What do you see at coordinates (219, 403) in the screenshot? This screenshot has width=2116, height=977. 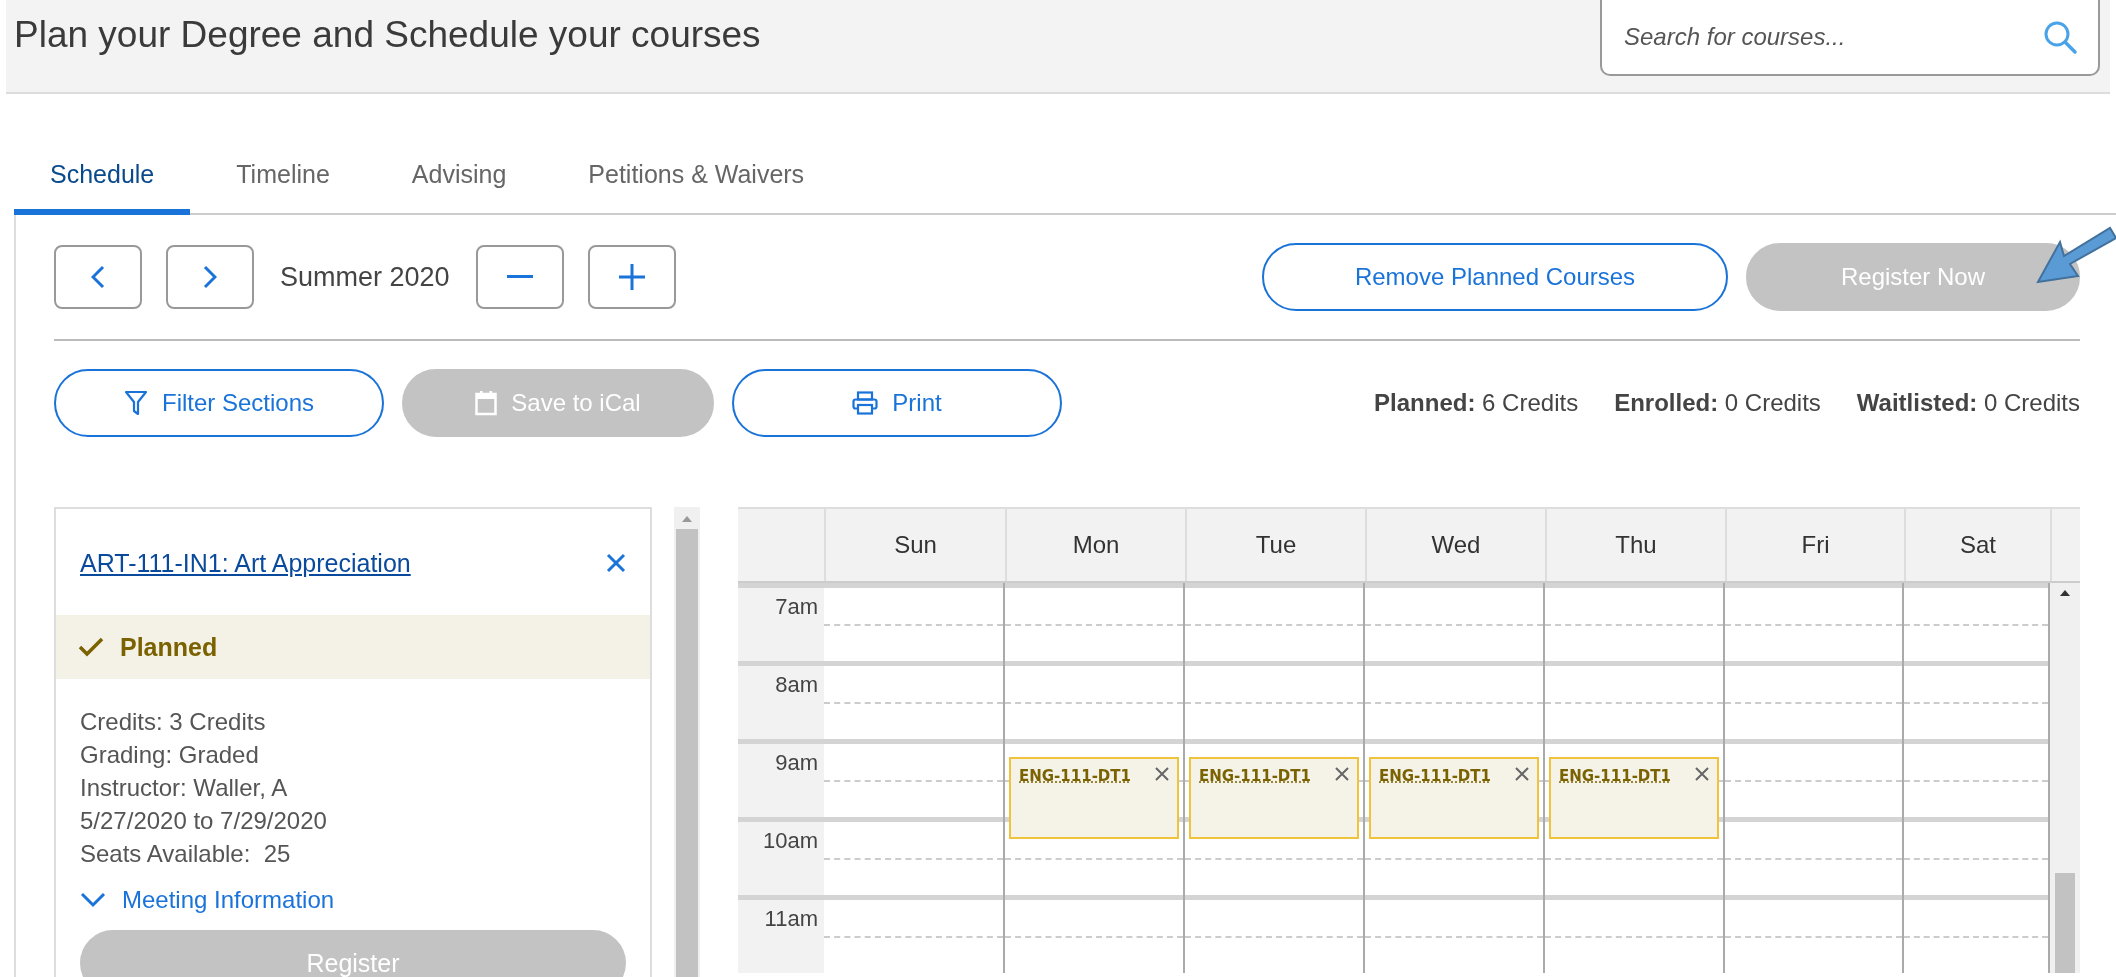 I see `tool-button: Filter Sections` at bounding box center [219, 403].